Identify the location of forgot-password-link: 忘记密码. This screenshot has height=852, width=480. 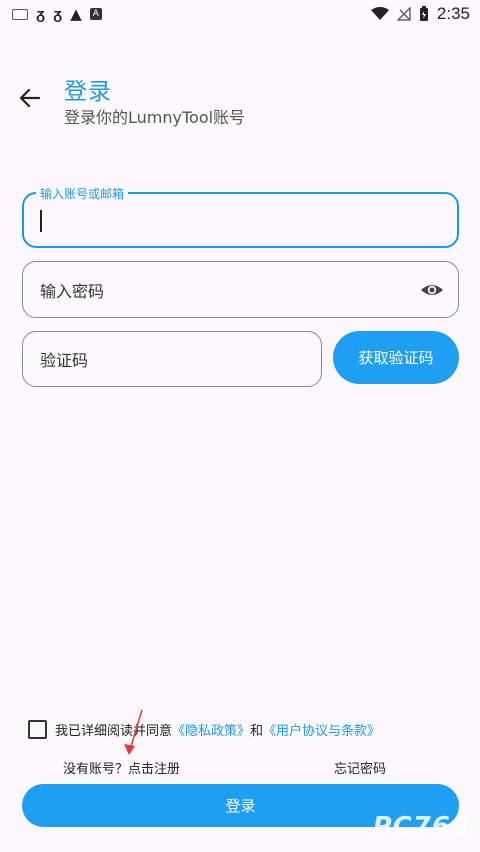
(360, 767).